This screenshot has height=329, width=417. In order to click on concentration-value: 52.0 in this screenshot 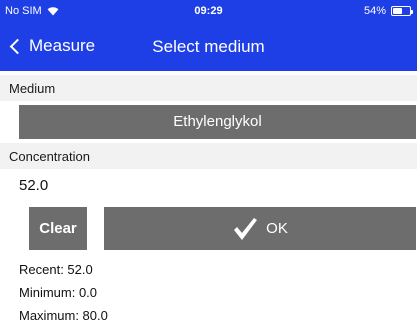, I will do `click(33, 185)`.